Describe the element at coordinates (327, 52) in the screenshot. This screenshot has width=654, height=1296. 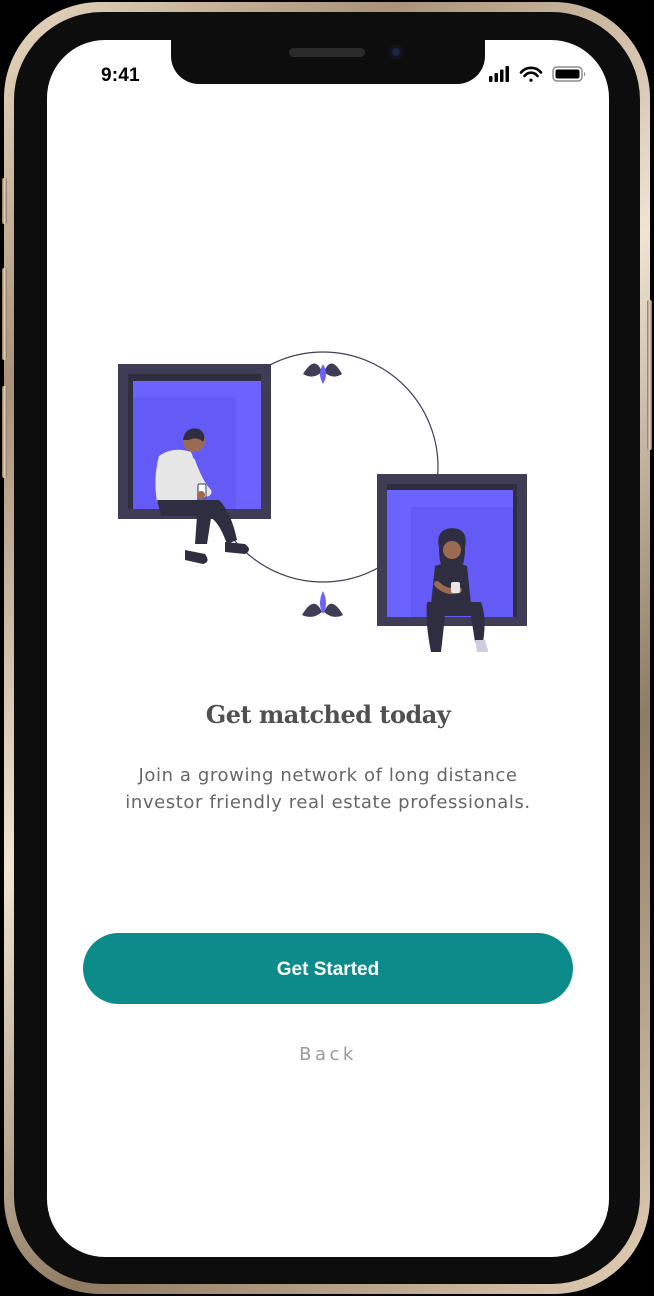
I see `speaker-grille` at that location.